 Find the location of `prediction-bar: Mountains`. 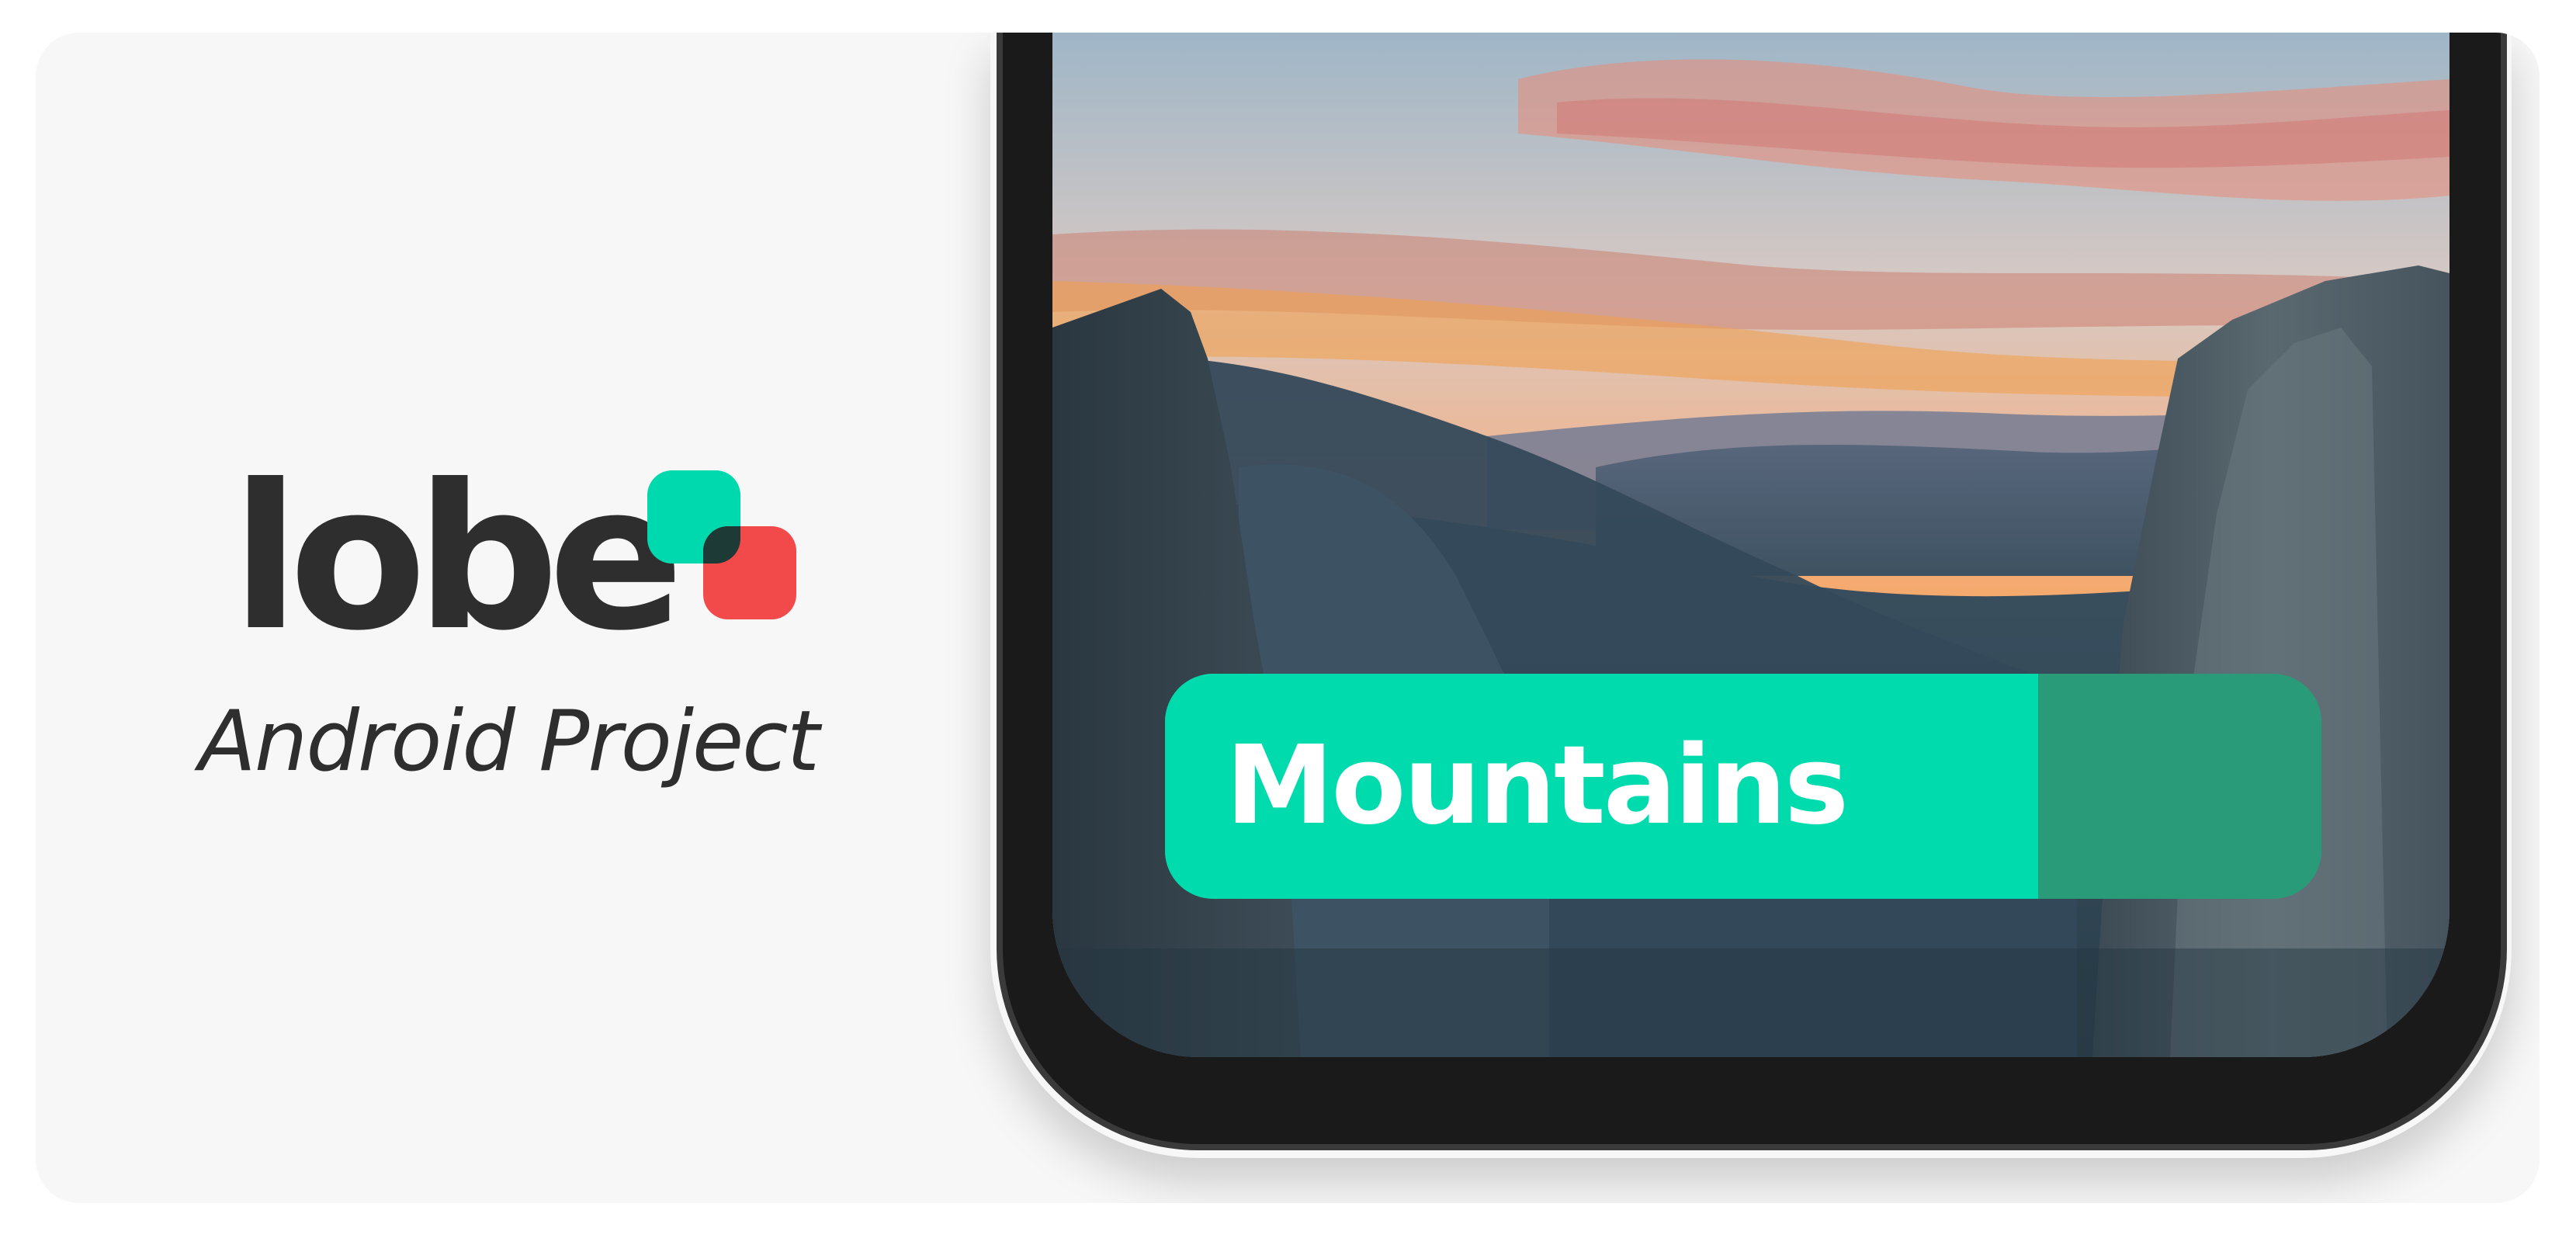

prediction-bar: Mountains is located at coordinates (1743, 786).